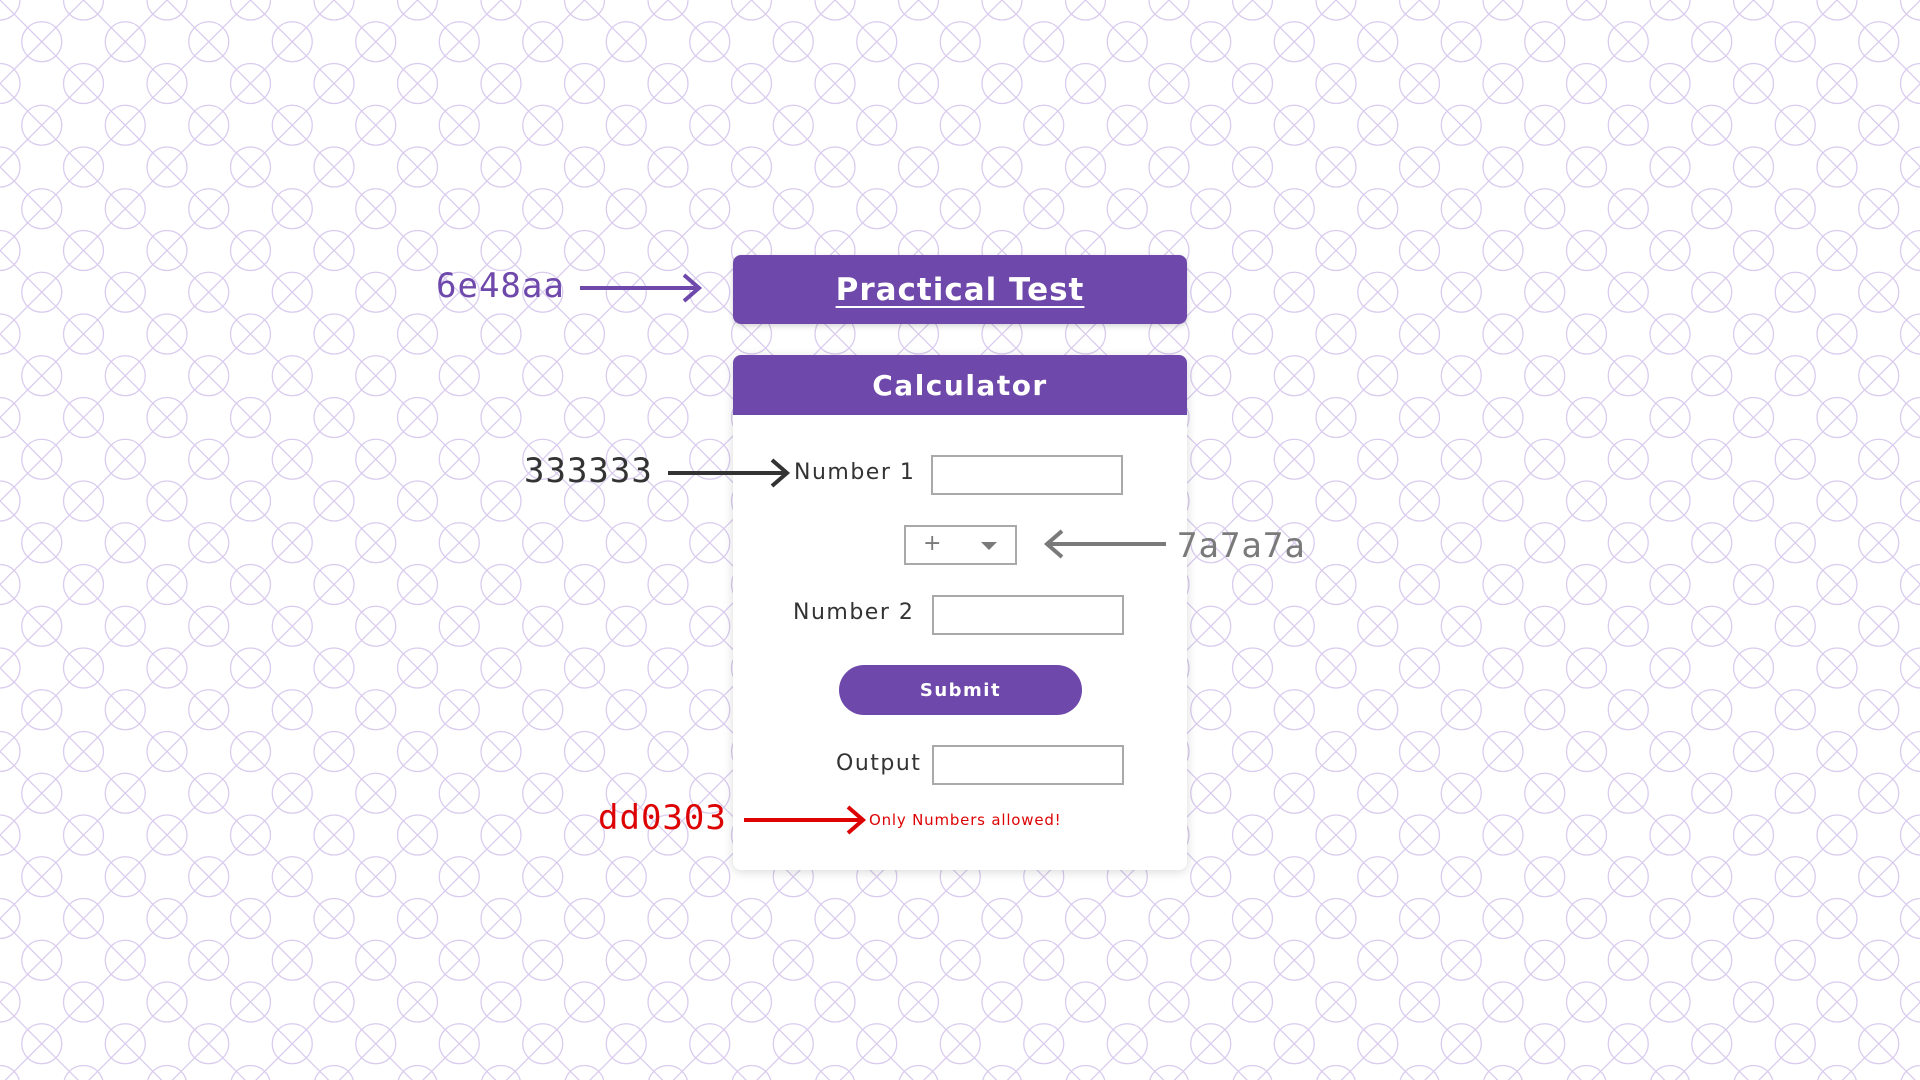 The width and height of the screenshot is (1920, 1080). What do you see at coordinates (1028, 765) in the screenshot?
I see `output-field` at bounding box center [1028, 765].